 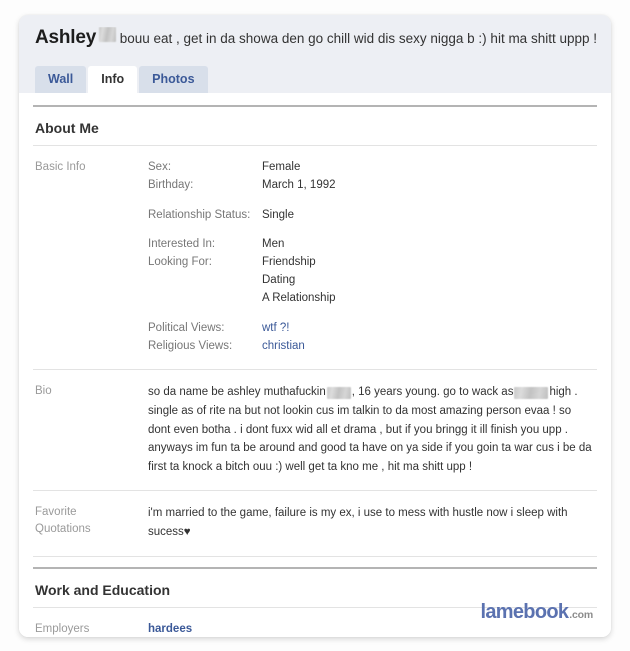 I want to click on section-title-about-me: About Me, so click(x=315, y=125).